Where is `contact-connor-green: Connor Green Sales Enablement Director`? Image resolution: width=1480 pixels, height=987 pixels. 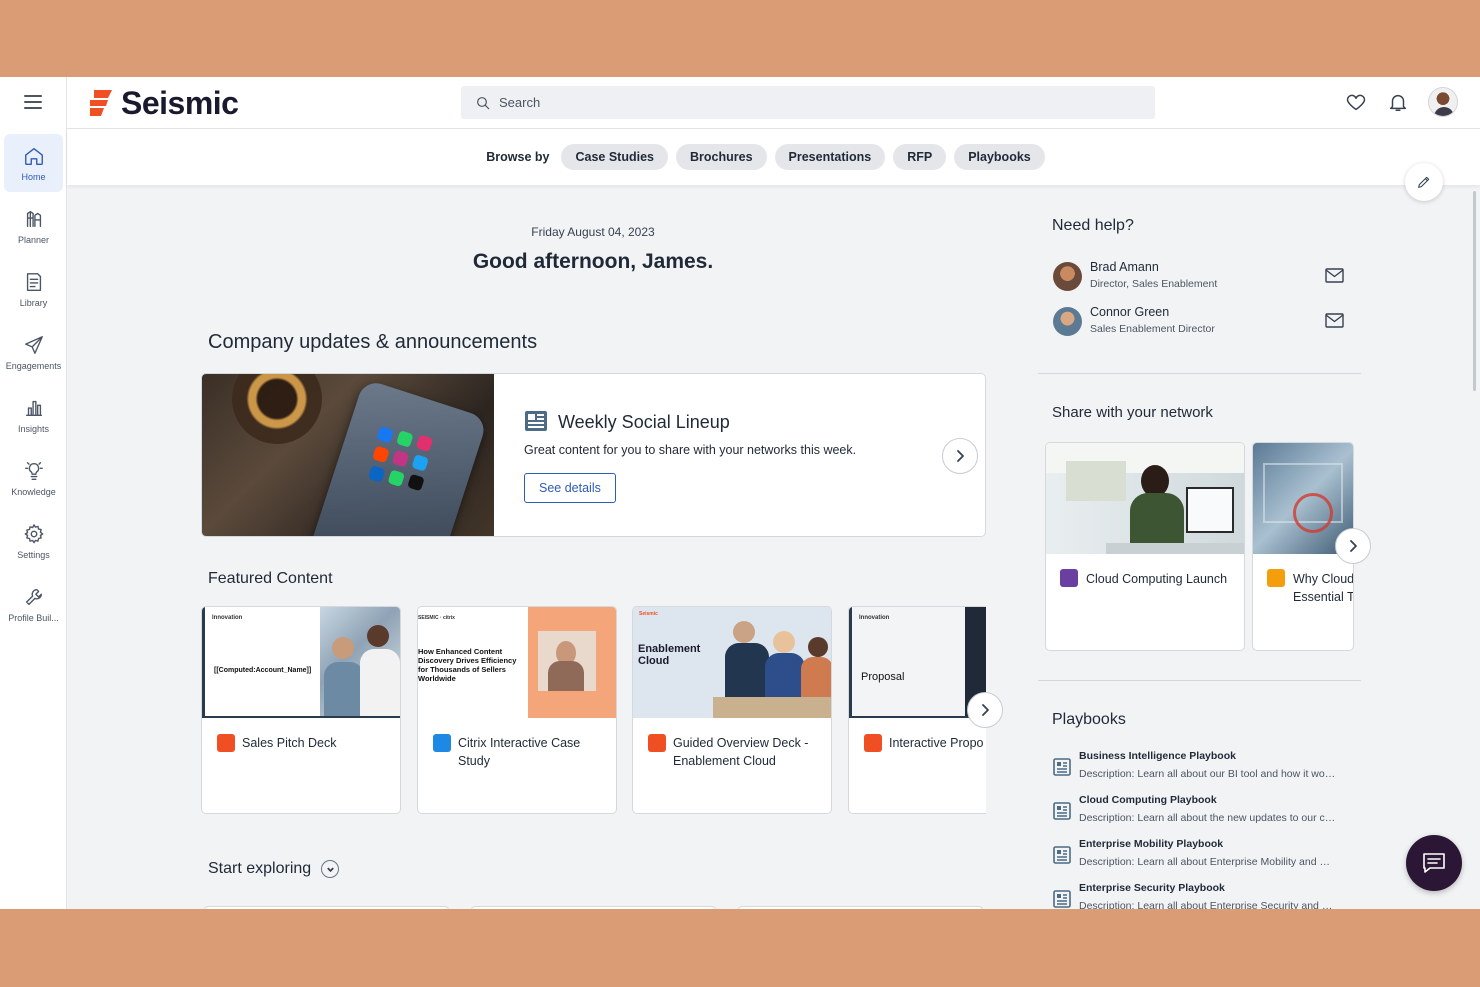
contact-connor-green: Connor Green Sales Enablement Director is located at coordinates (1203, 323).